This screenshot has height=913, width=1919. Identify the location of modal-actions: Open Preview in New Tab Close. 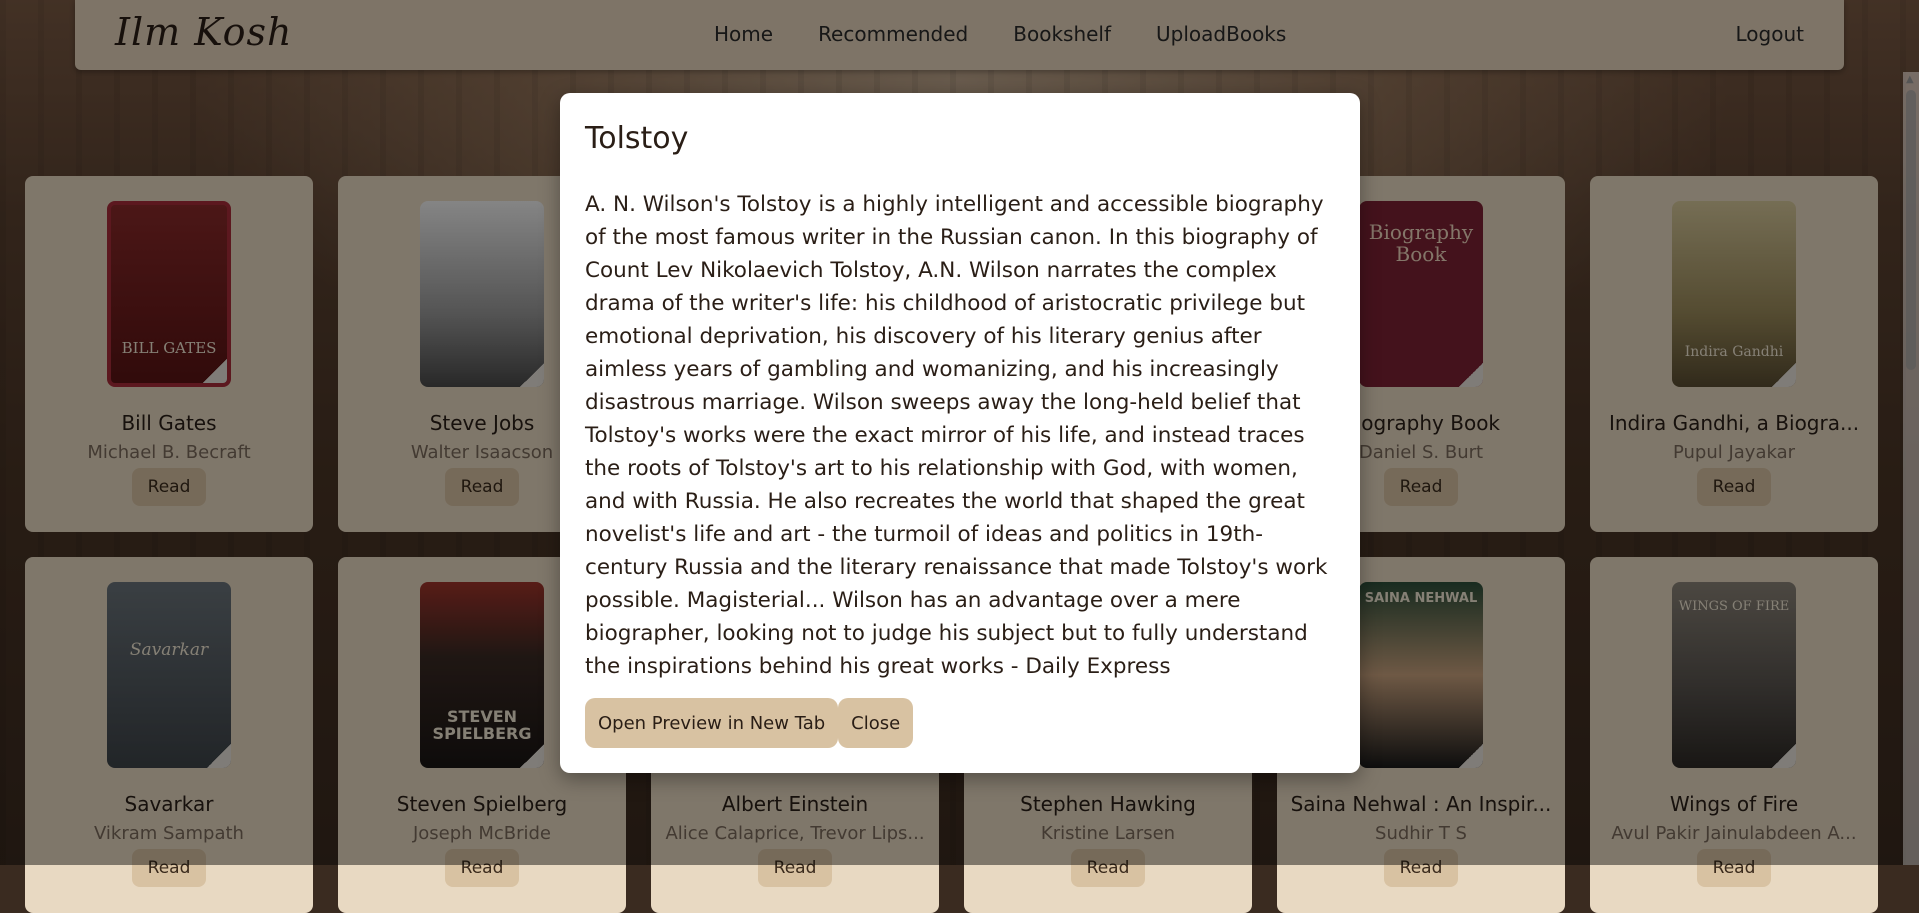
(749, 723).